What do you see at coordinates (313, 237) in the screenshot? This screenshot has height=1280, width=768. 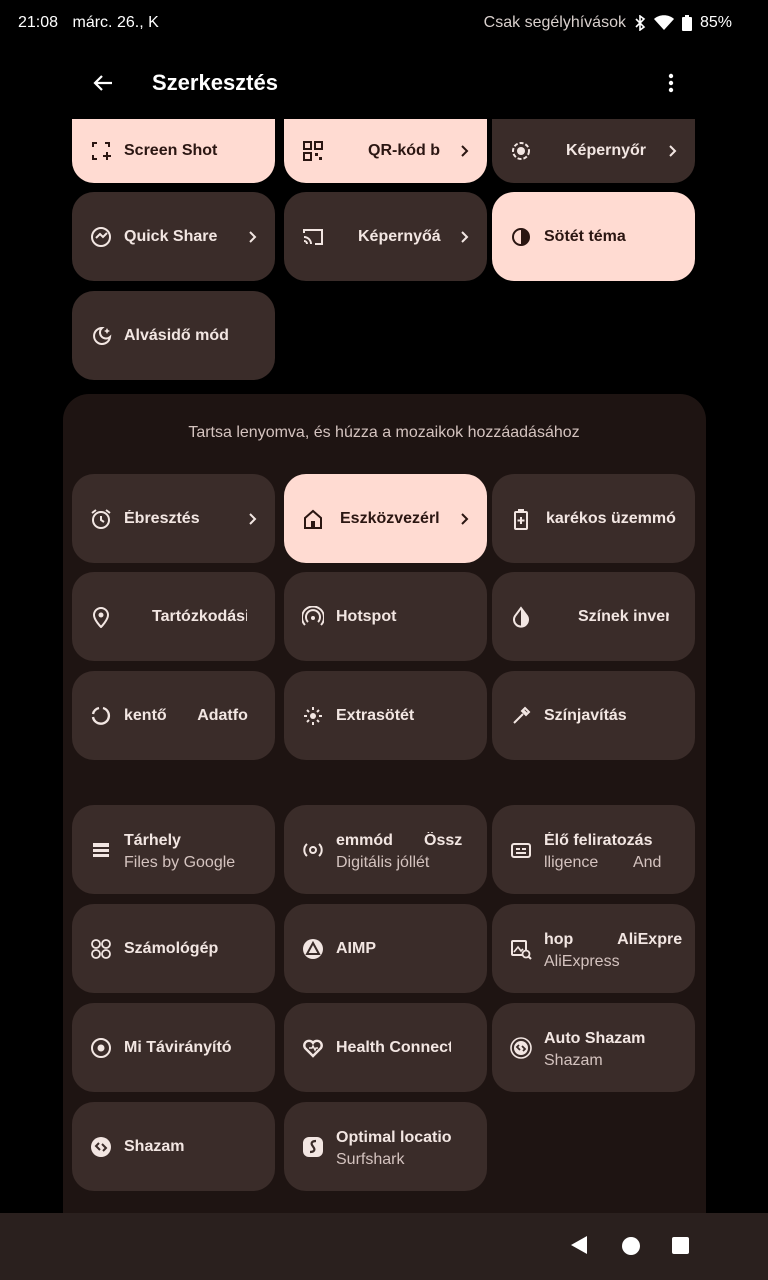 I see `cast-icon` at bounding box center [313, 237].